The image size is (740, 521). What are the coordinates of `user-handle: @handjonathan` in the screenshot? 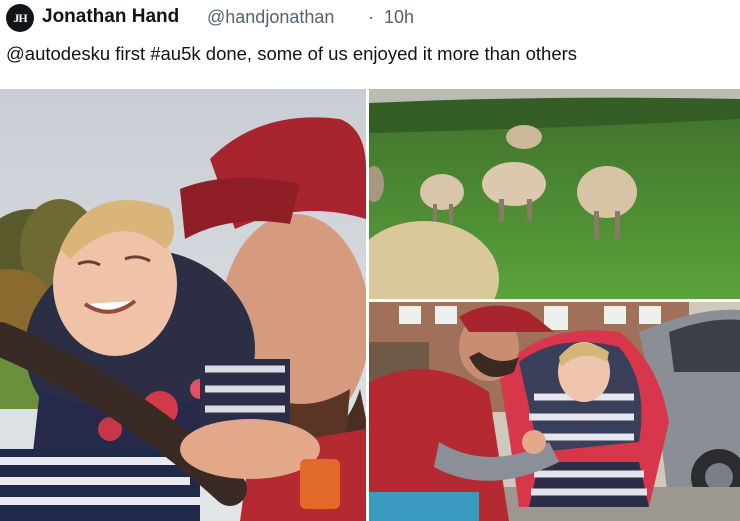 It's located at (270, 17).